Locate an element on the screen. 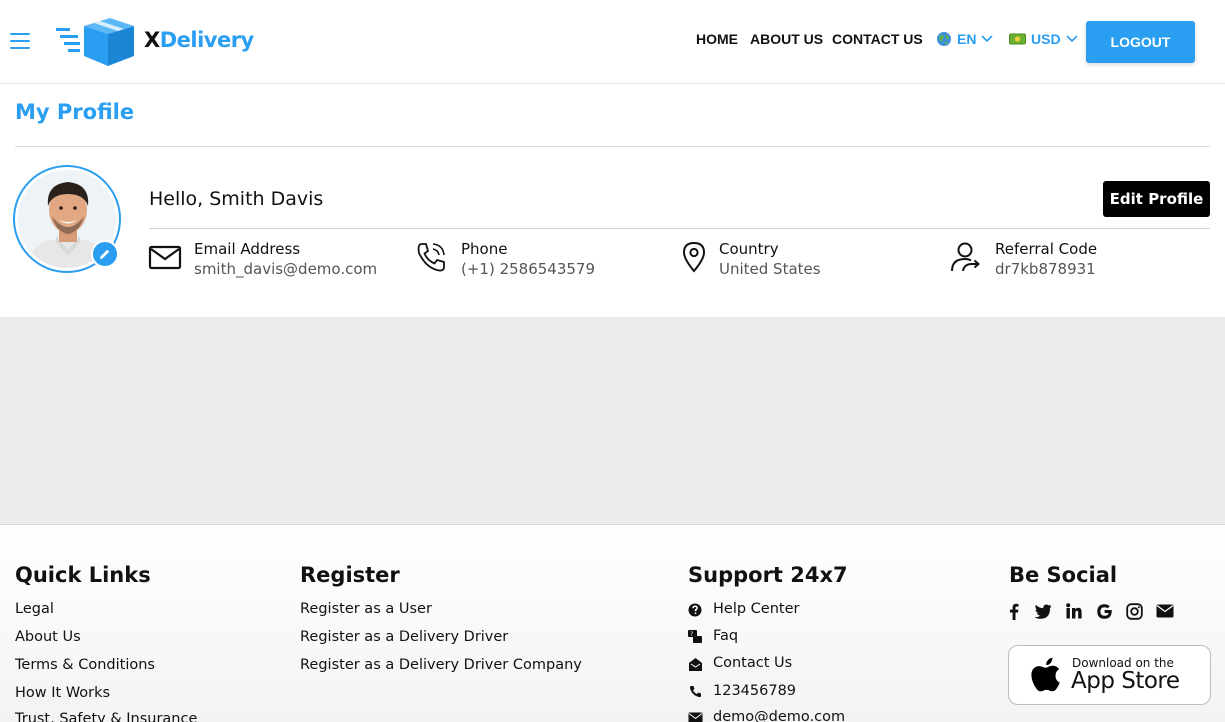 The height and width of the screenshot is (722, 1225). profile-greeting: Hello, Smith Davis is located at coordinates (236, 199).